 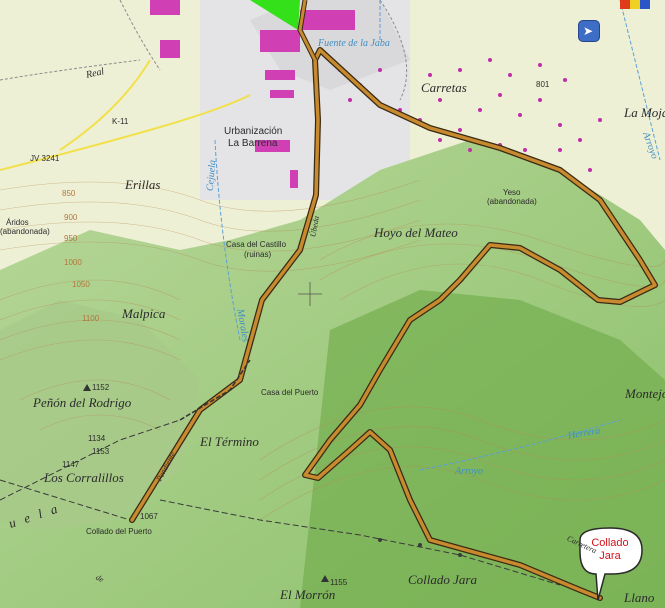 I want to click on place-erillas: Erillas, so click(x=143, y=184).